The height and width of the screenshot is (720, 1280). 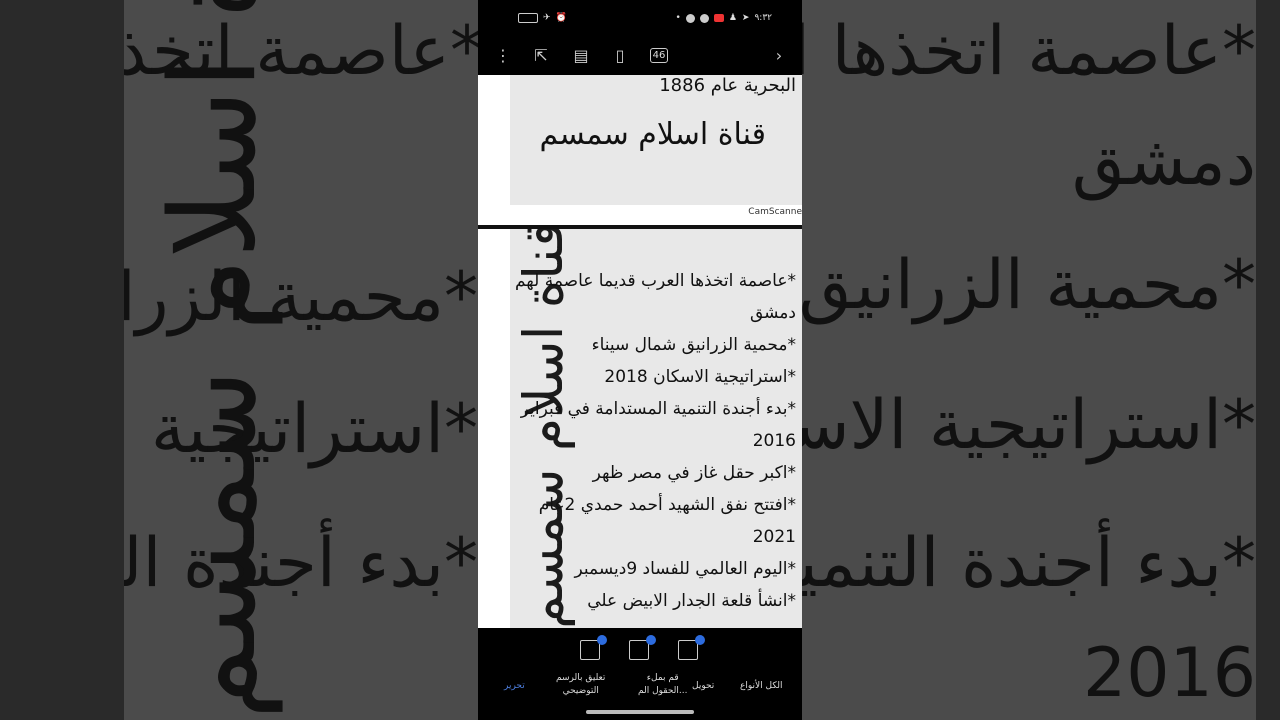 I want to click on tab-all-types: الكل الأنواع, so click(x=761, y=686).